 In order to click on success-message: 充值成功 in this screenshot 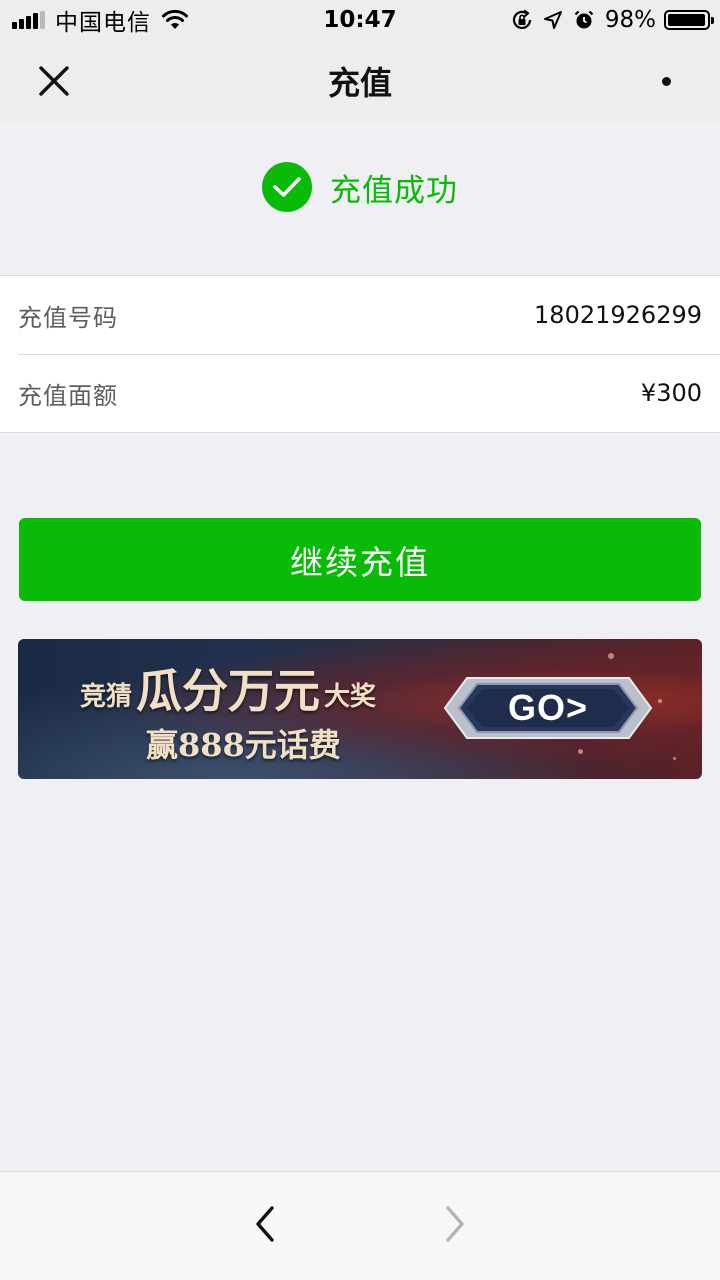, I will do `click(394, 190)`.